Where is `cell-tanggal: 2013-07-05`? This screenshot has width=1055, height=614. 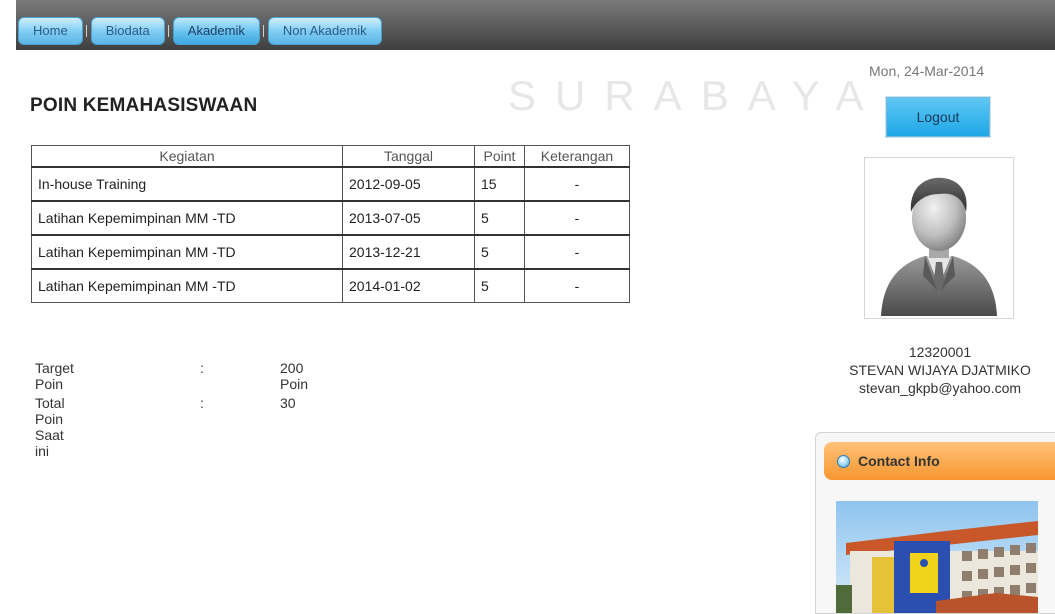
cell-tanggal: 2013-07-05 is located at coordinates (408, 218).